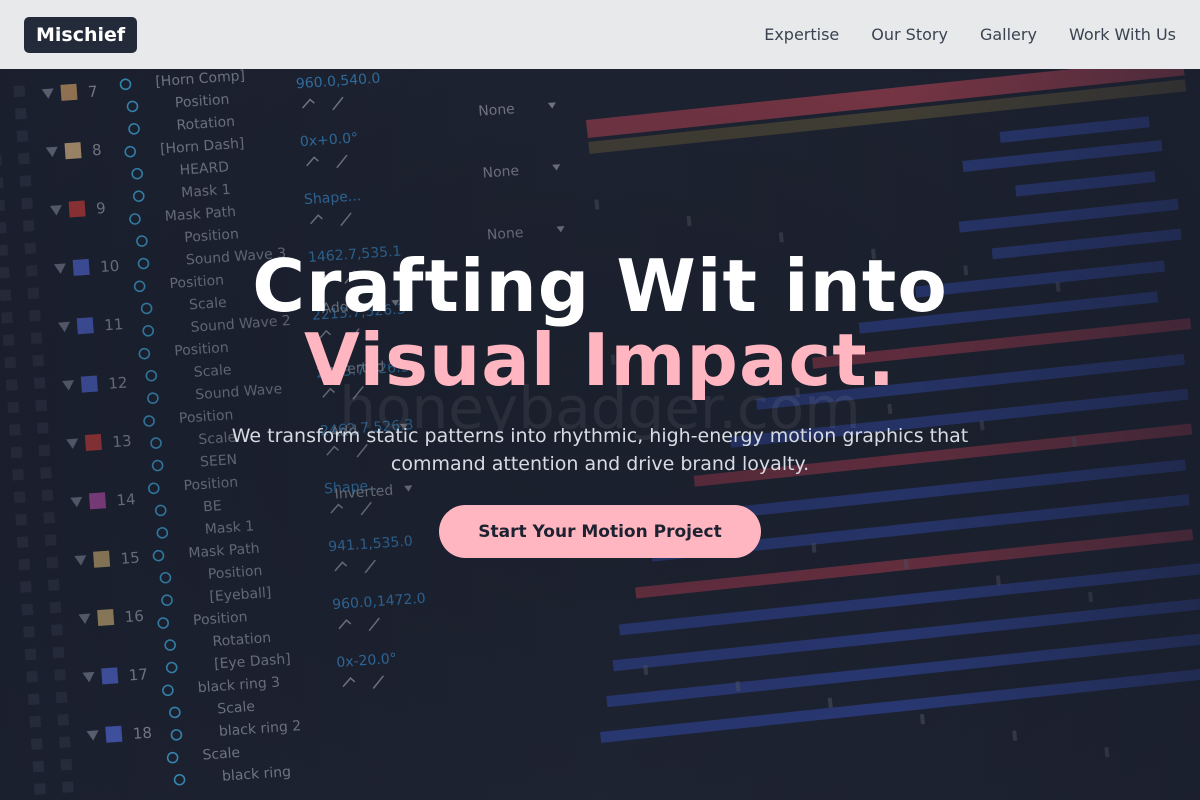  I want to click on hero-headline-line1: Crafting Wit into, so click(600, 286).